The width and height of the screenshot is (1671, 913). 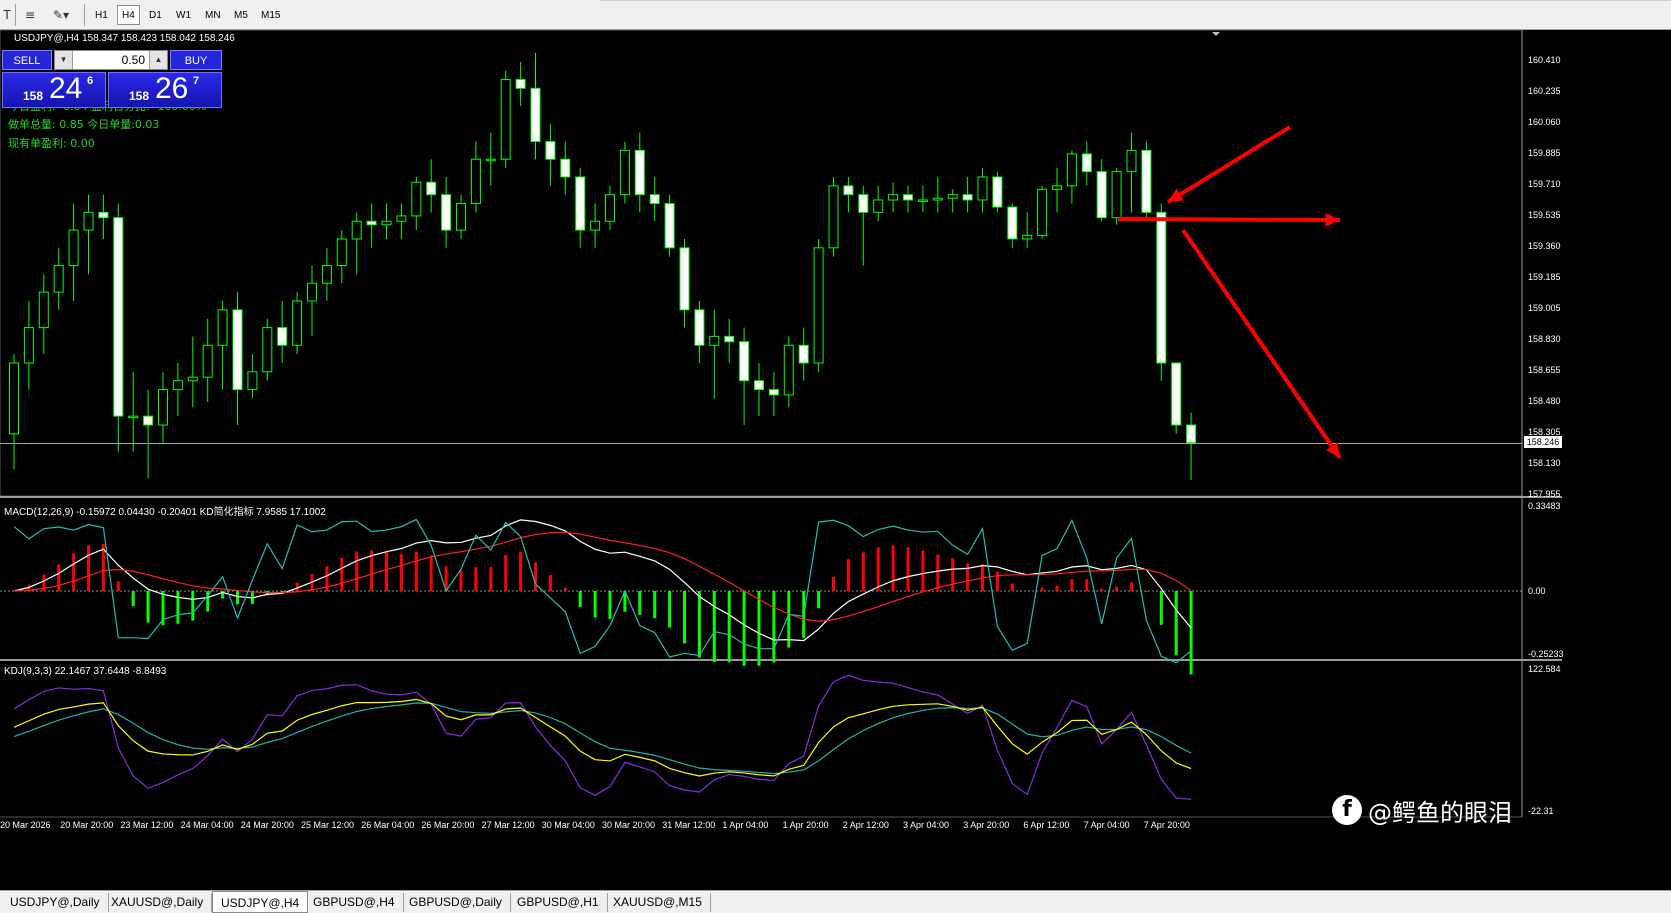 What do you see at coordinates (602, 580) in the screenshot?
I see `macd-dif-line` at bounding box center [602, 580].